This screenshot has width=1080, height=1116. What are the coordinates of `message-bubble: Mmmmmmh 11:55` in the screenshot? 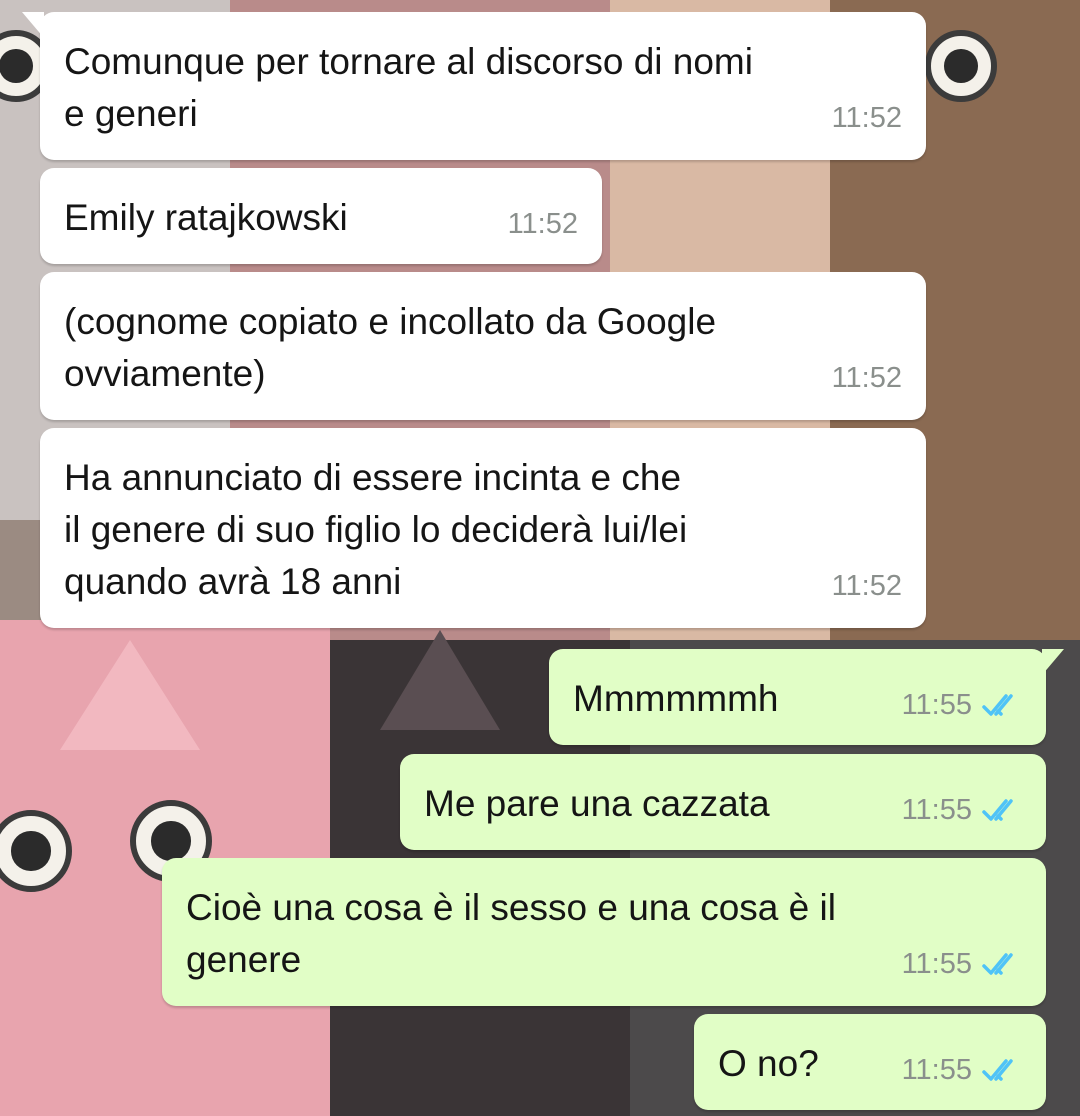 It's located at (806, 697).